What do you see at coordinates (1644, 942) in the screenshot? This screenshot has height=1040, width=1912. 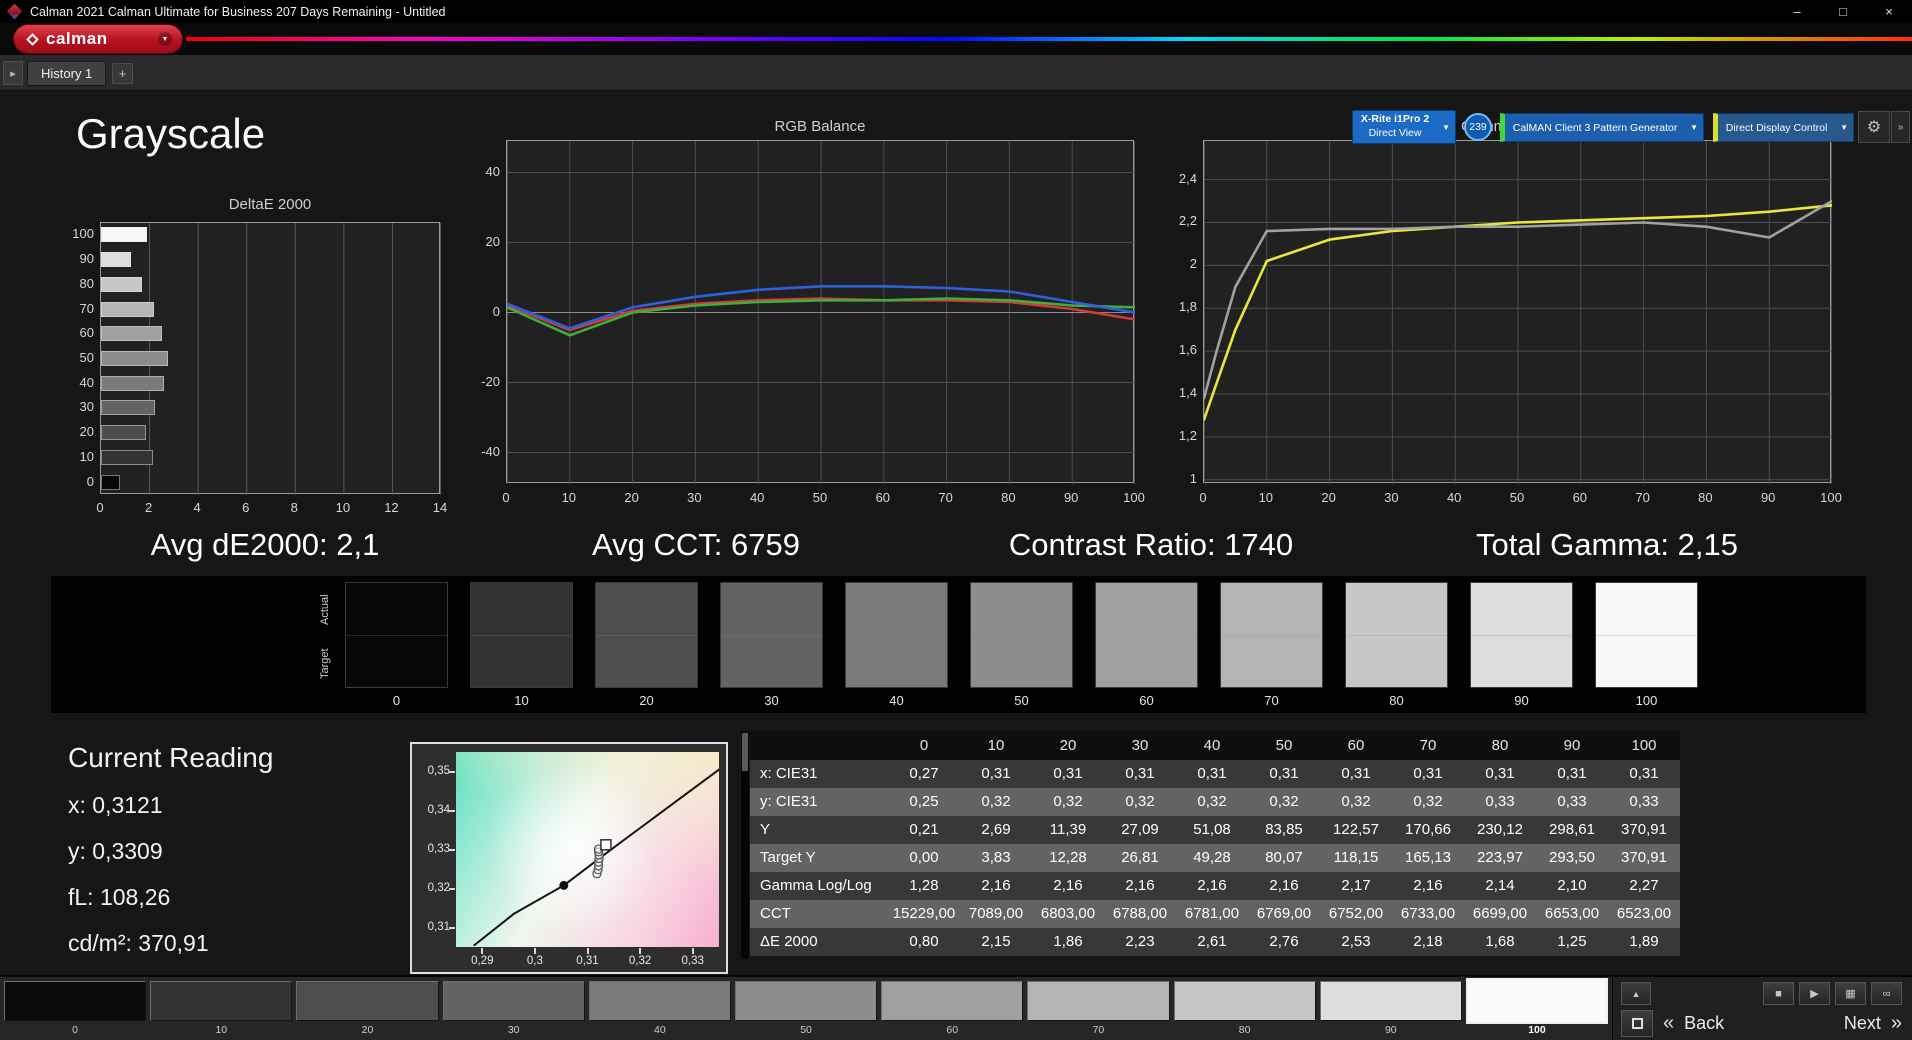 I see `table-cell: 1,89` at bounding box center [1644, 942].